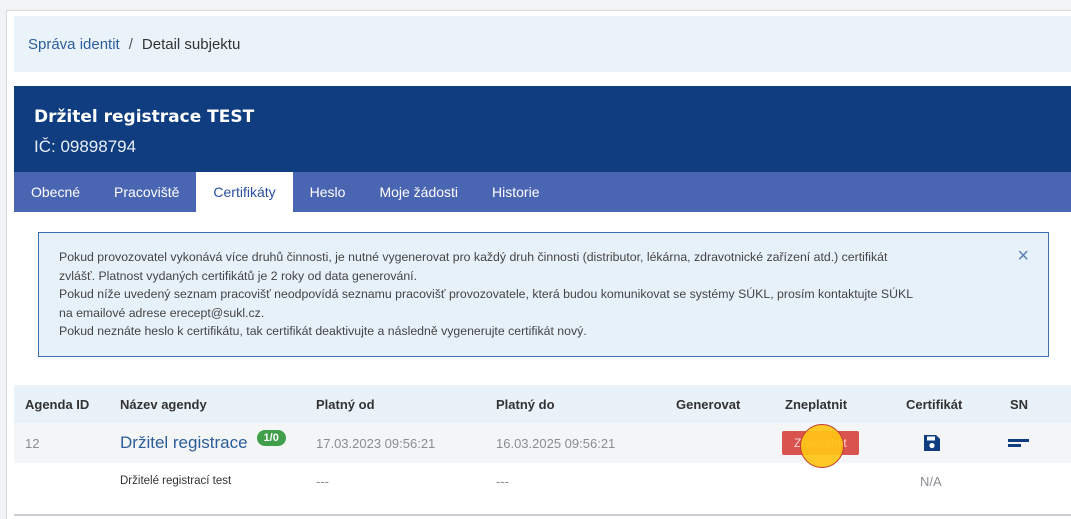  I want to click on tab-certificates: Certifikáty, so click(244, 192).